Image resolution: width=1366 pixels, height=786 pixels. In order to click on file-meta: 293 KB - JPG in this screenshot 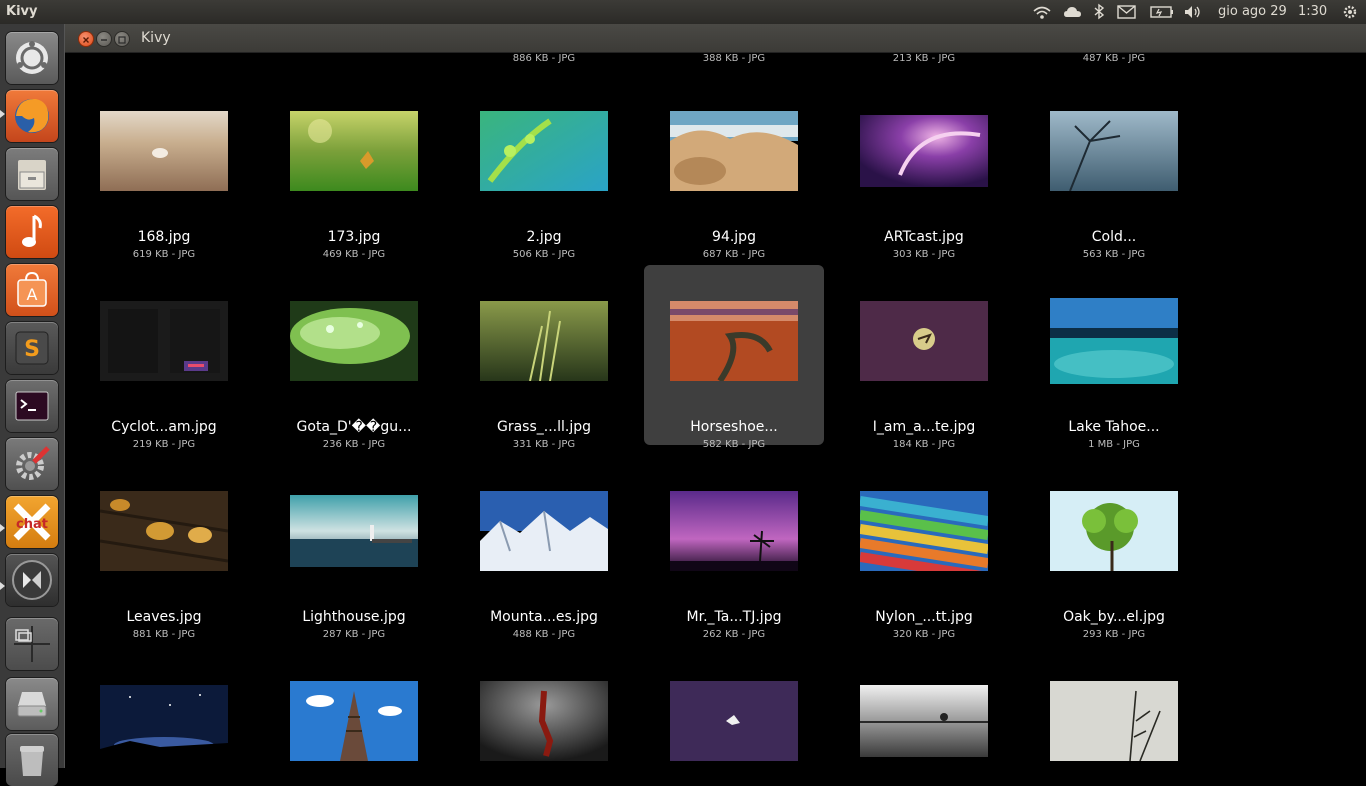, I will do `click(1114, 634)`.